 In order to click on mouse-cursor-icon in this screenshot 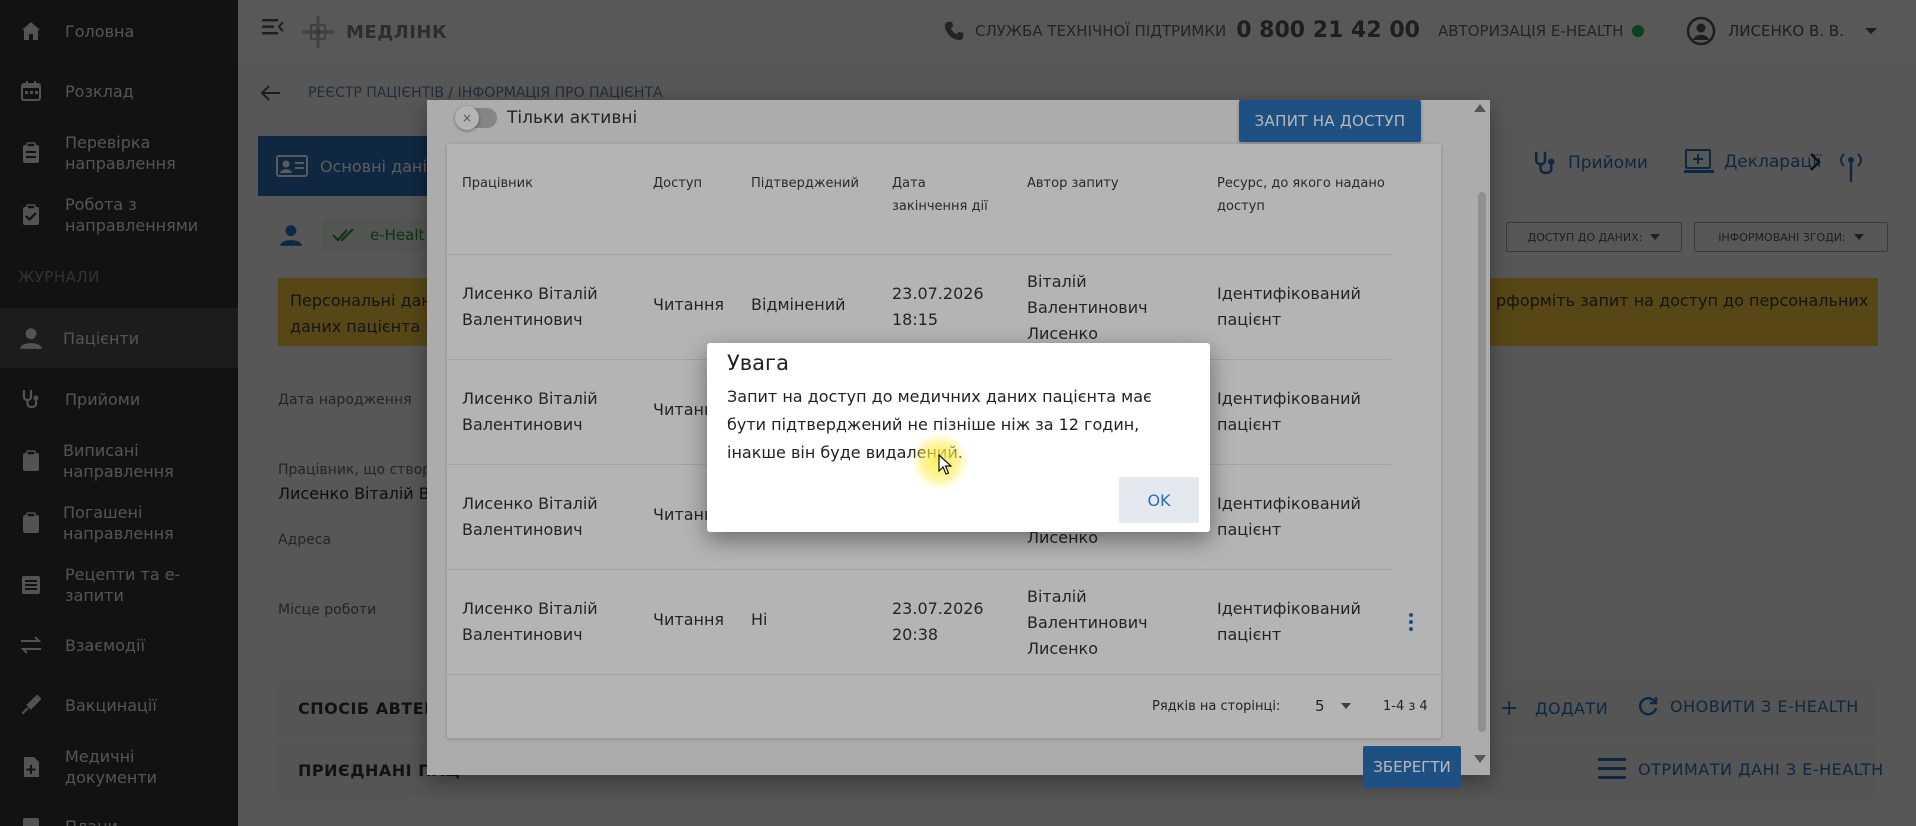, I will do `click(946, 466)`.